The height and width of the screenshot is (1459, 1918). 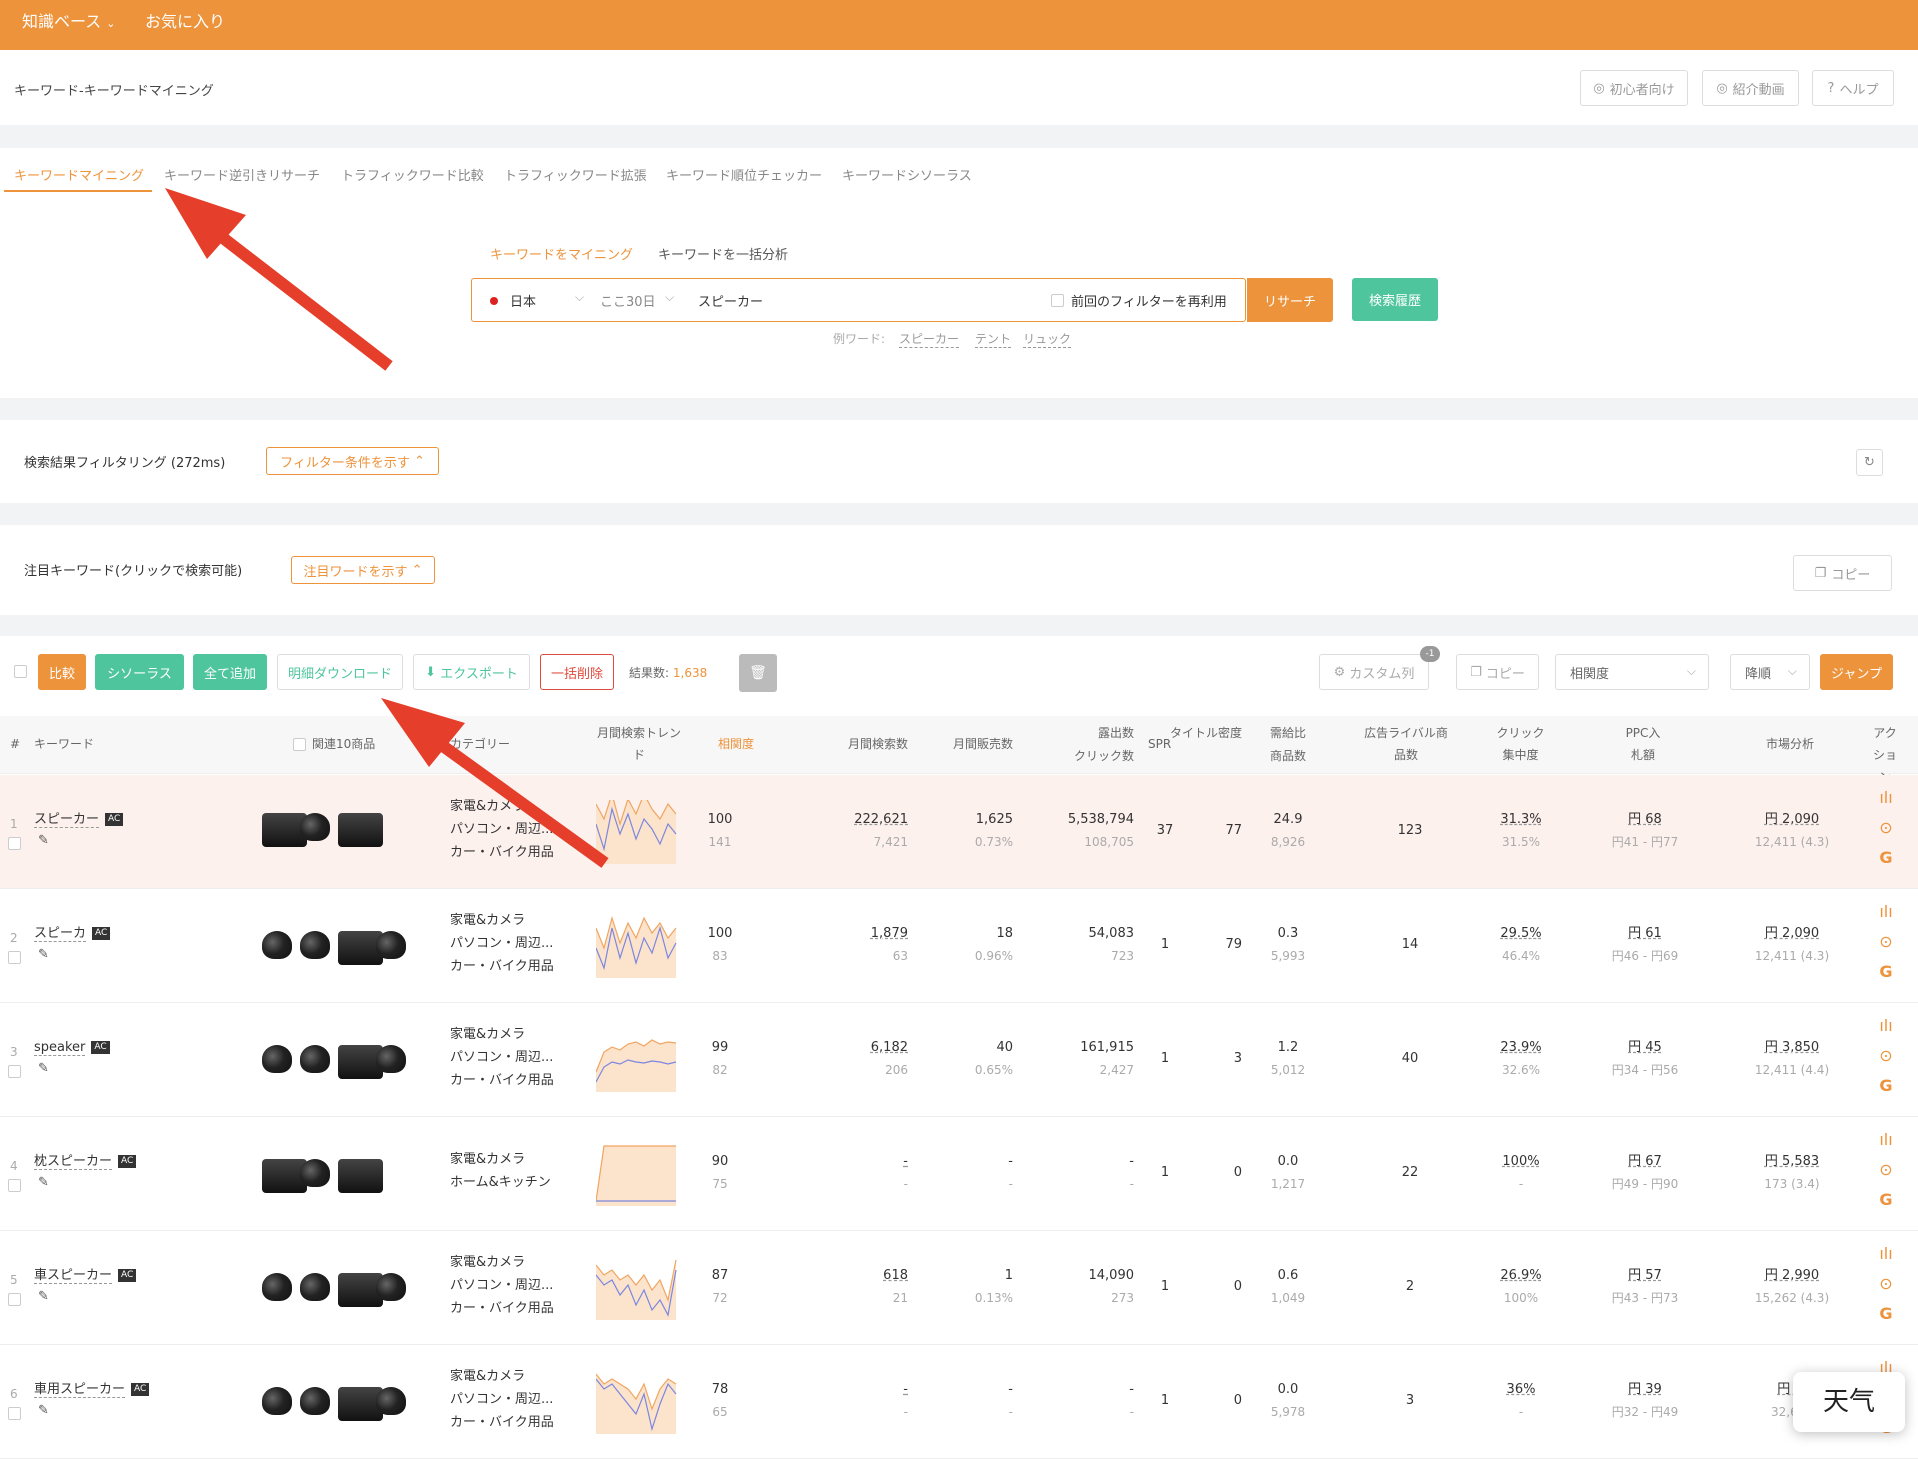 I want to click on col-clicks: クリック数, so click(x=1092, y=756).